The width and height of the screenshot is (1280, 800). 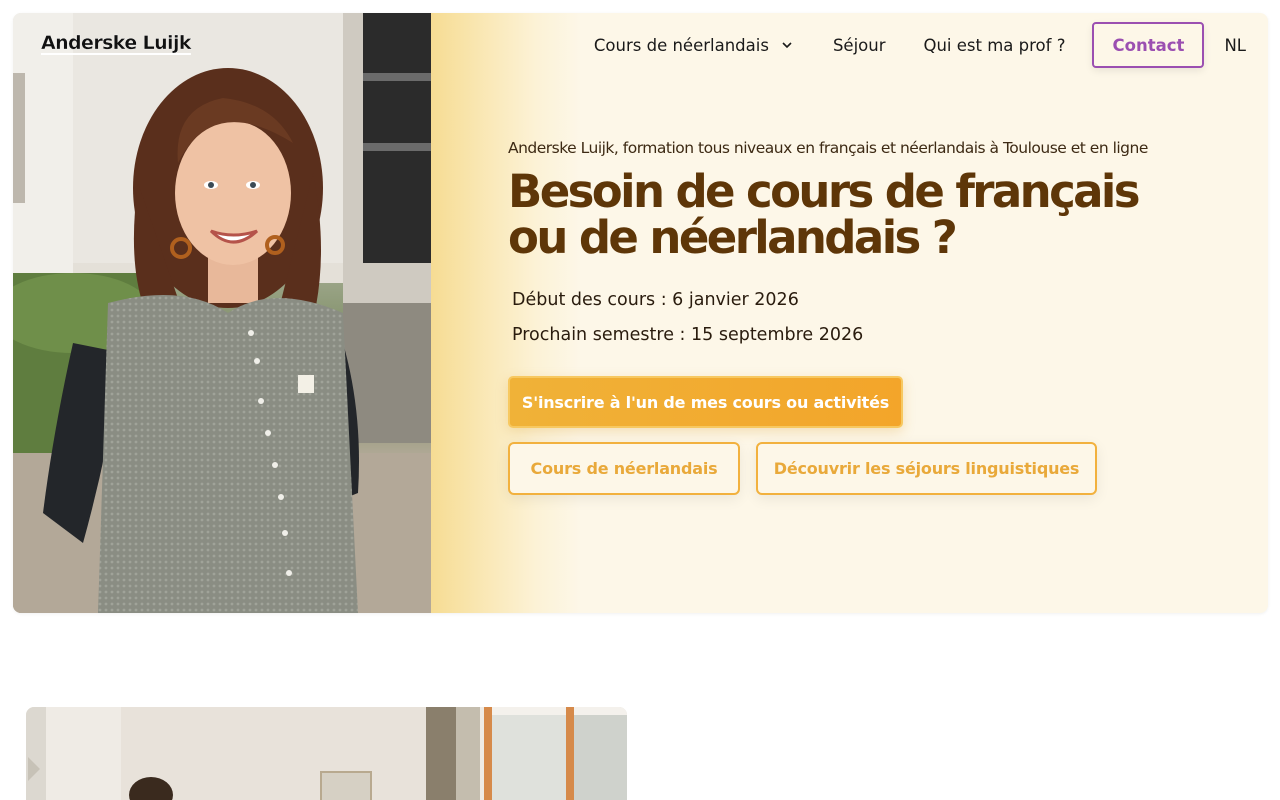 What do you see at coordinates (1235, 45) in the screenshot?
I see `language-switch-nl: NL` at bounding box center [1235, 45].